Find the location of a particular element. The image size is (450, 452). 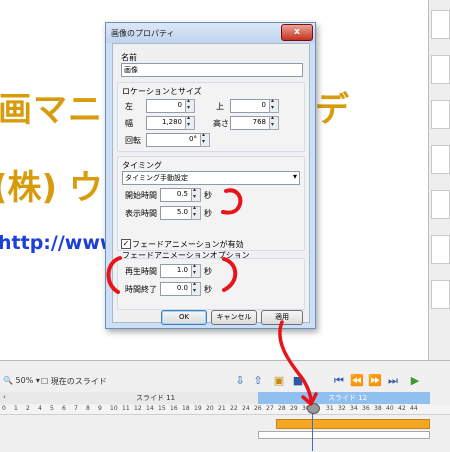

dialog-title: 画像のプロパティ is located at coordinates (143, 33).